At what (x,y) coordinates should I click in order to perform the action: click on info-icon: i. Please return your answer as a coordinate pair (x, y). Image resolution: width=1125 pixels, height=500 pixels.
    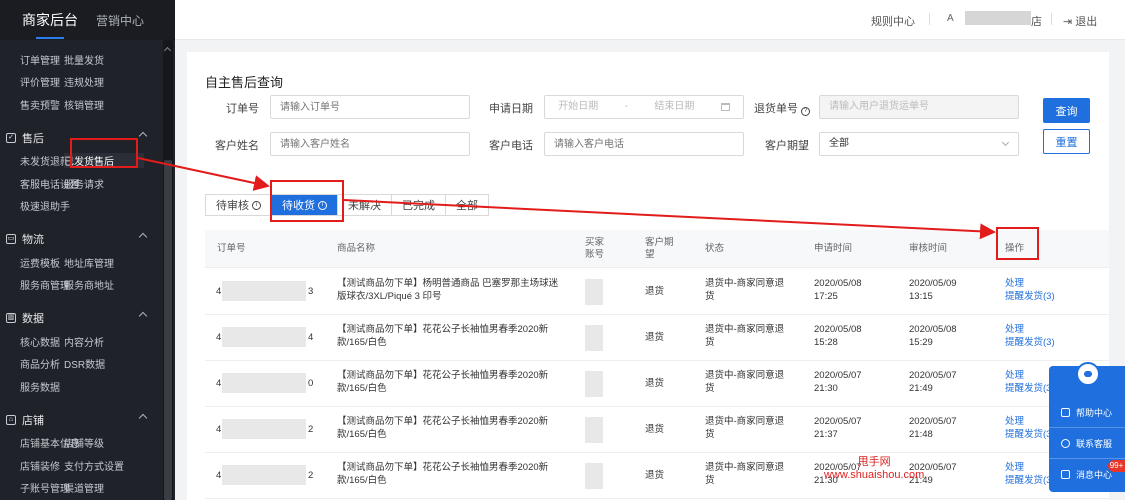
    Looking at the image, I should click on (256, 205).